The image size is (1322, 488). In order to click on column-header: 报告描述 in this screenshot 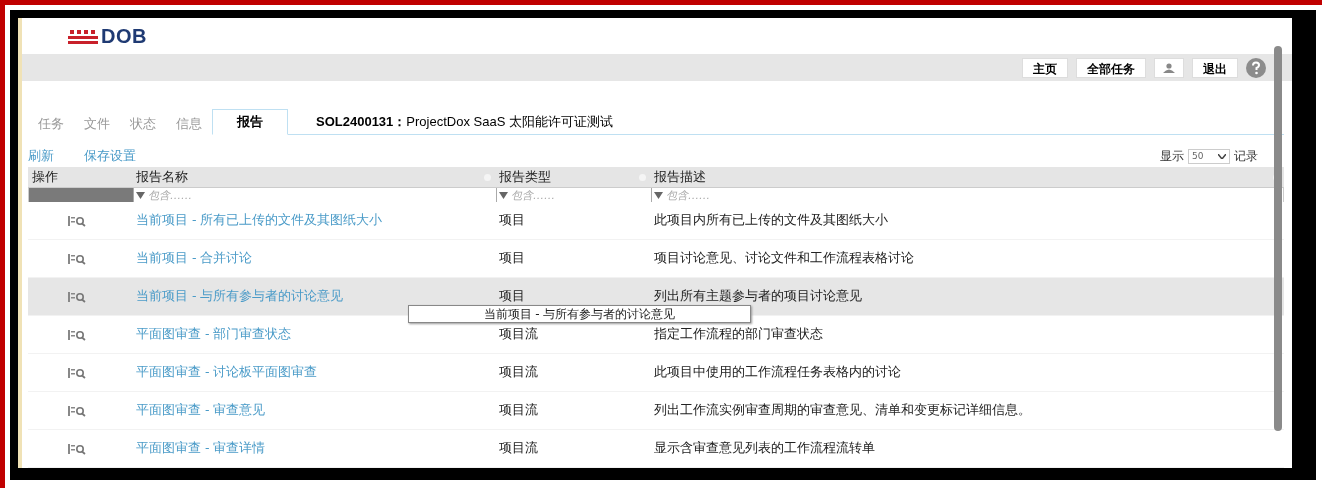, I will do `click(680, 177)`.